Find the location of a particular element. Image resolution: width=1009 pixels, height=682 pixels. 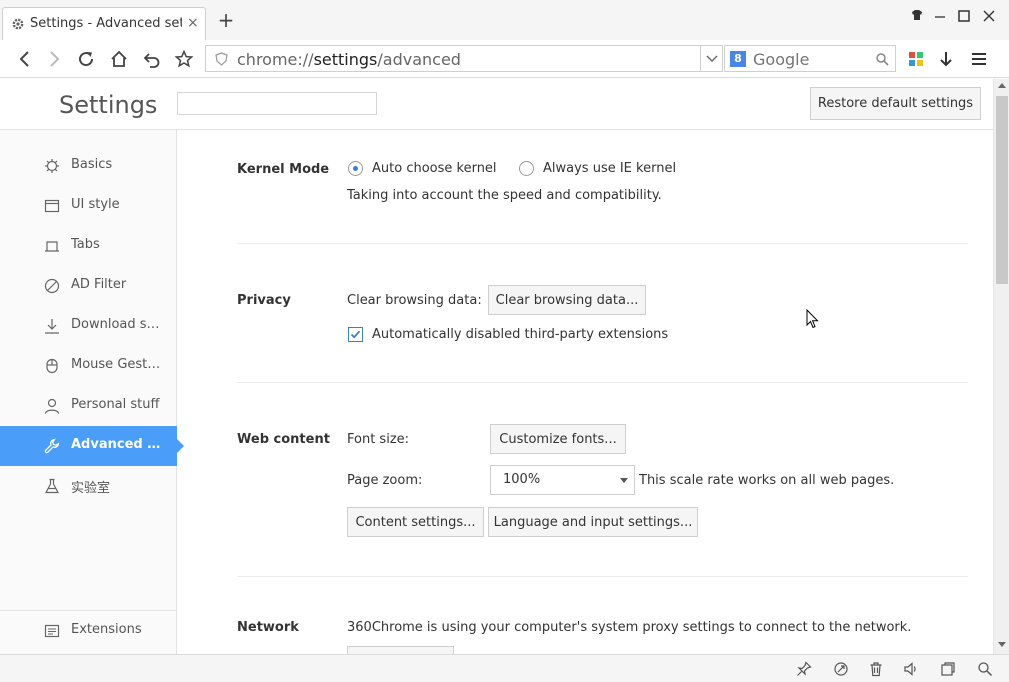

close-icon: × is located at coordinates (193, 23).